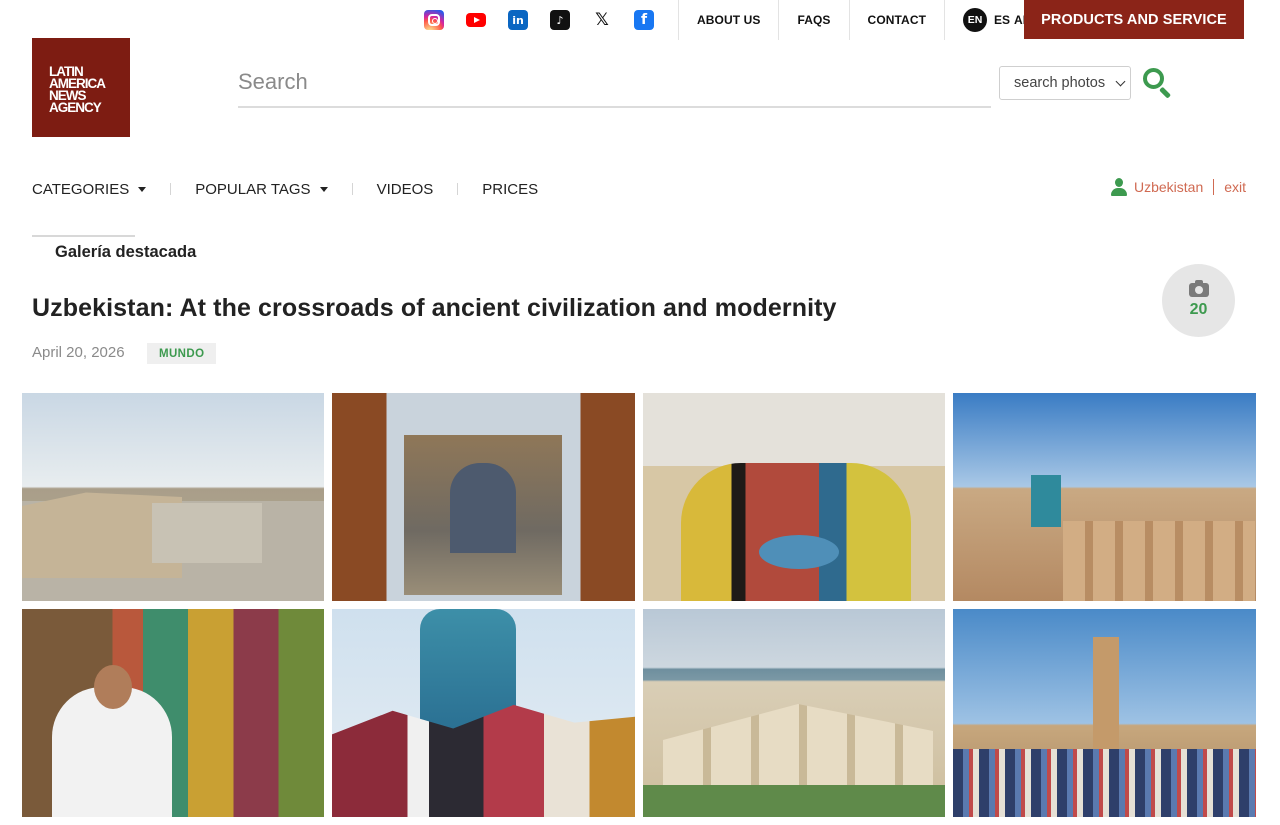 The width and height of the screenshot is (1280, 825). Describe the element at coordinates (1153, 78) in the screenshot. I see `search-icon` at that location.